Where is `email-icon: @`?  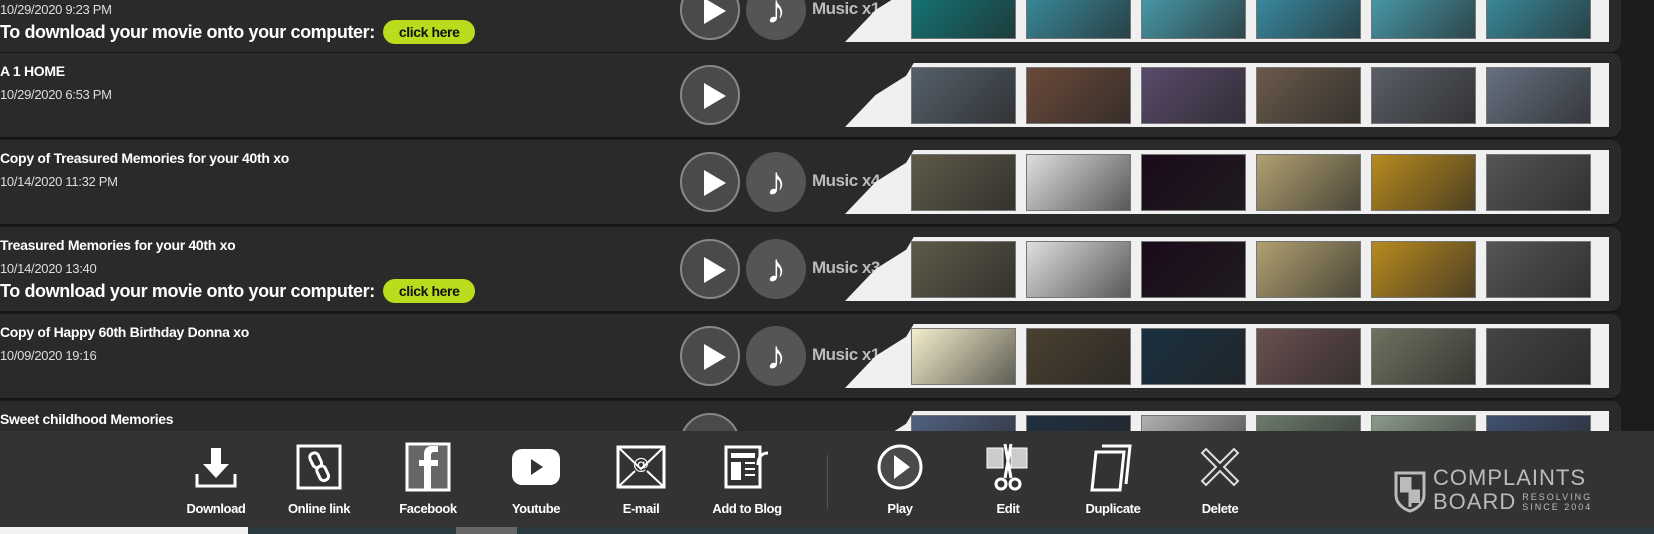 email-icon: @ is located at coordinates (641, 467).